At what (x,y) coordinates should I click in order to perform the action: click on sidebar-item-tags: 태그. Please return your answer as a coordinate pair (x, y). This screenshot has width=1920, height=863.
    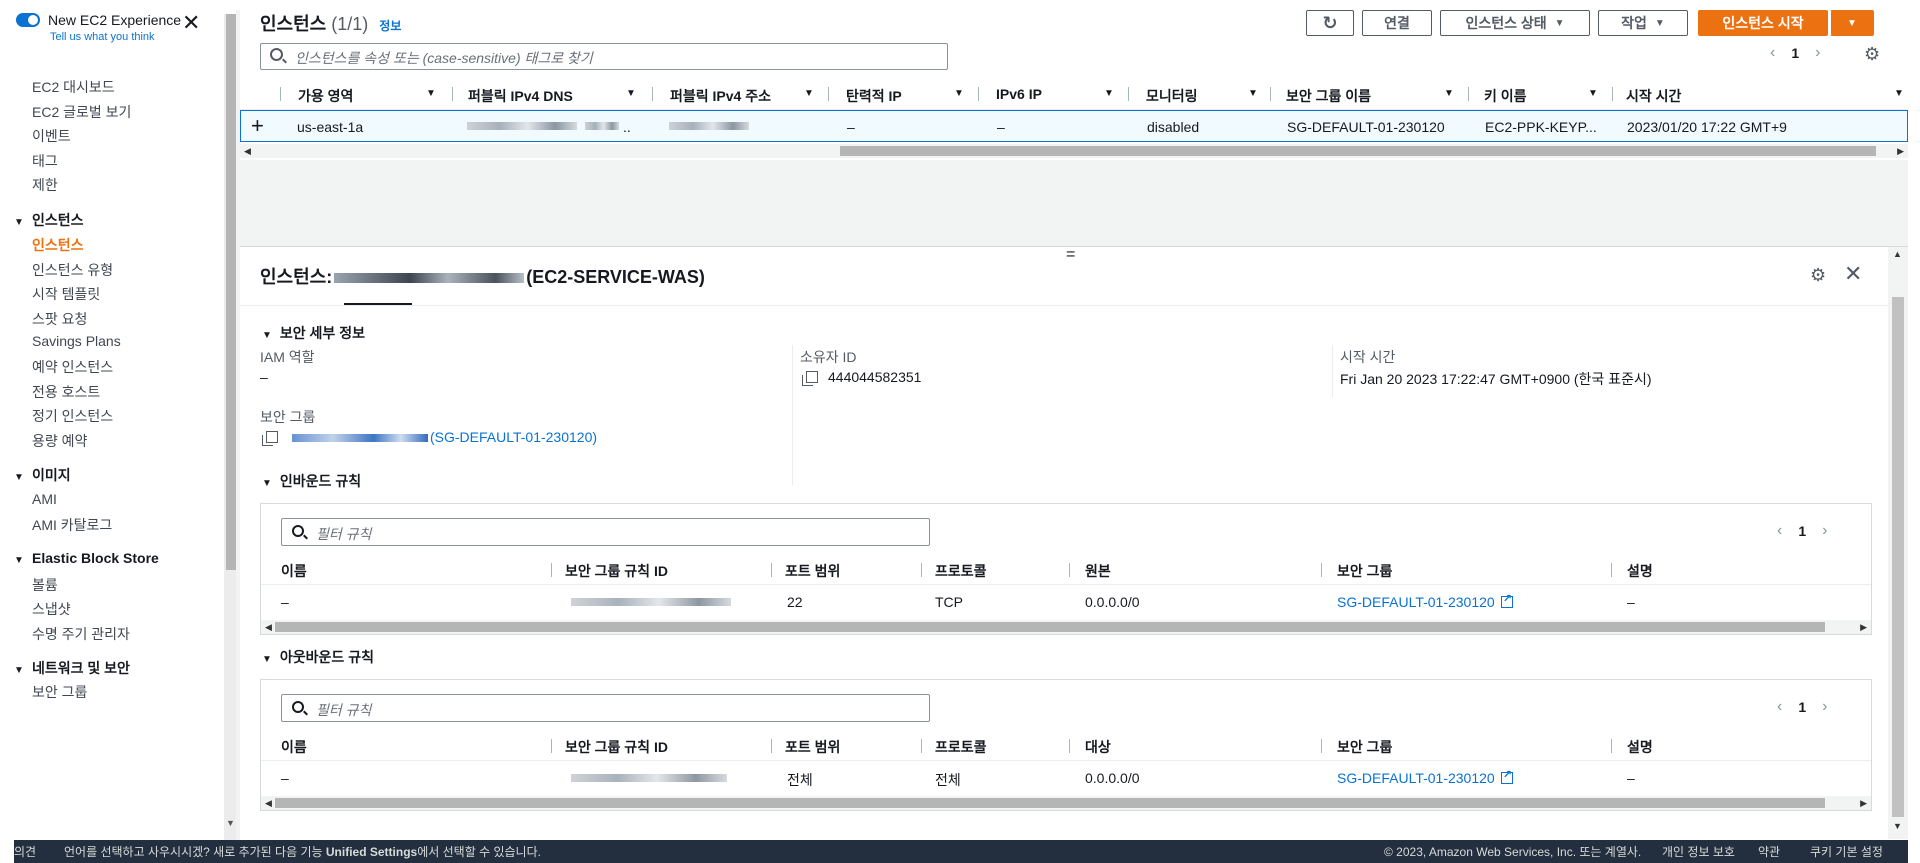
    Looking at the image, I should click on (45, 161).